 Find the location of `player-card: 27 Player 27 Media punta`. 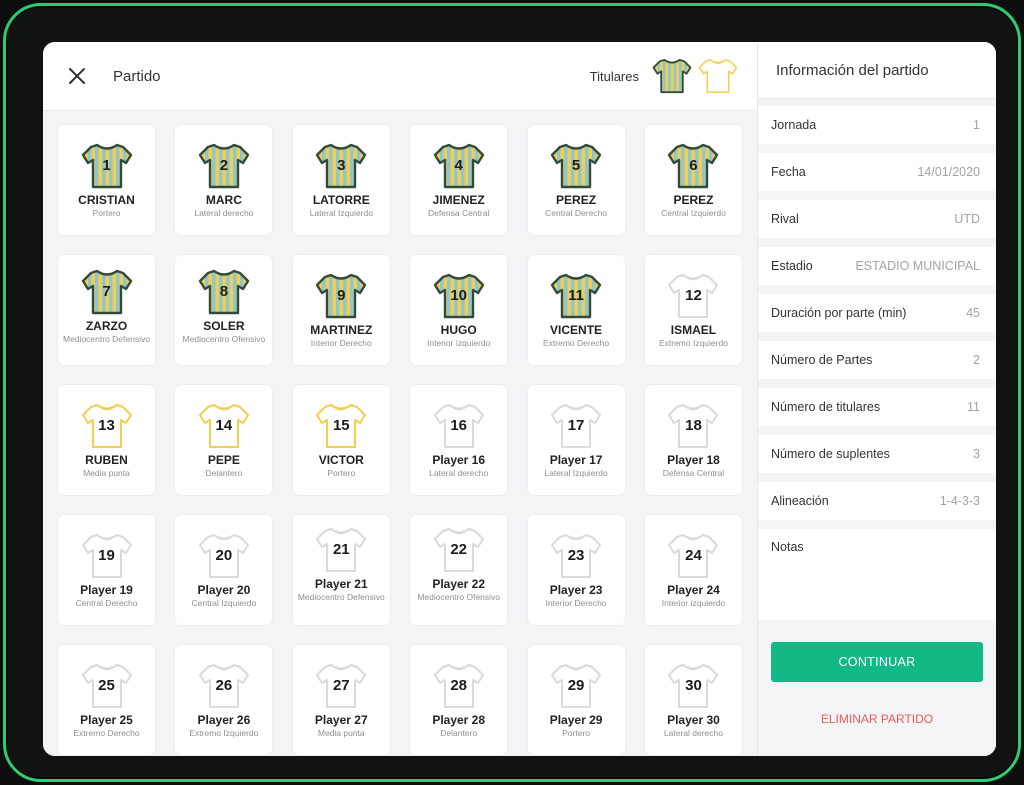

player-card: 27 Player 27 Media punta is located at coordinates (341, 700).